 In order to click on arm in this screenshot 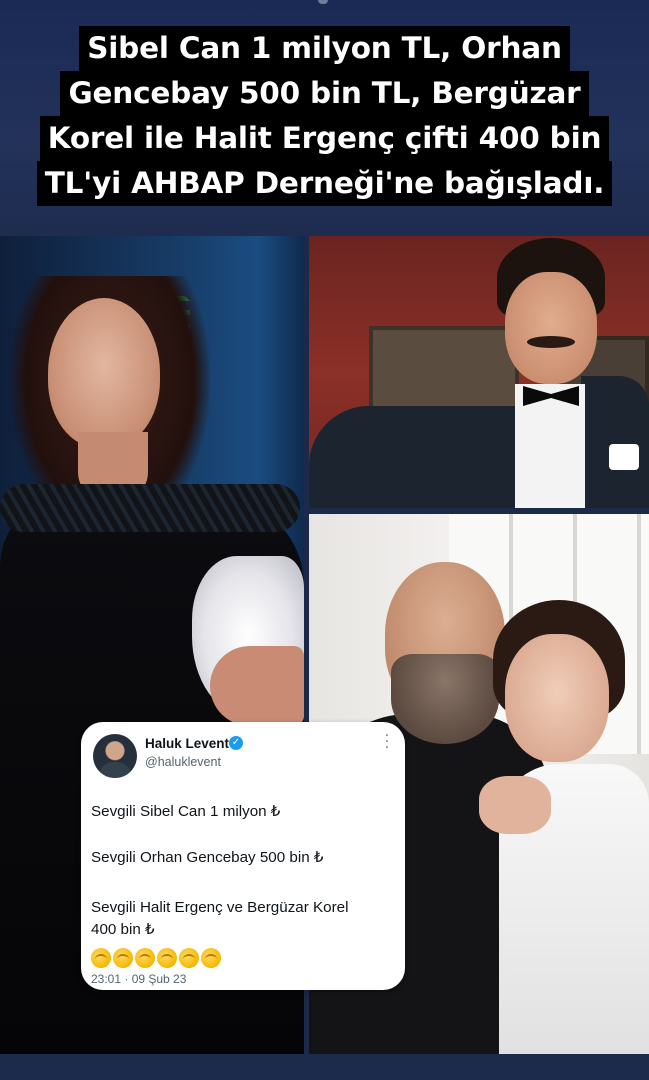, I will do `click(257, 686)`.